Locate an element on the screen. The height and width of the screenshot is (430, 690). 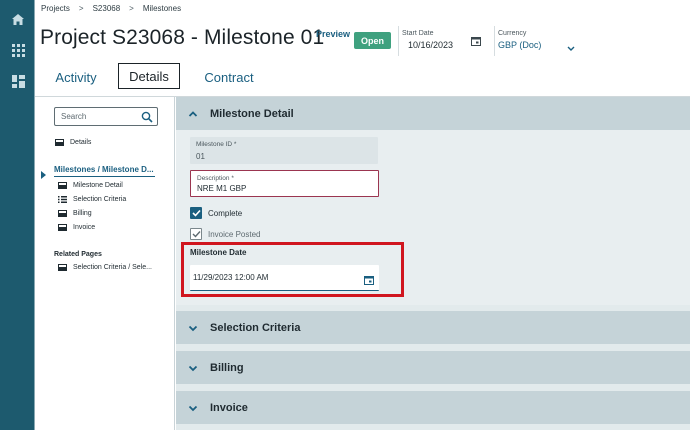
invoice-posted-label: Invoice Posted is located at coordinates (234, 234).